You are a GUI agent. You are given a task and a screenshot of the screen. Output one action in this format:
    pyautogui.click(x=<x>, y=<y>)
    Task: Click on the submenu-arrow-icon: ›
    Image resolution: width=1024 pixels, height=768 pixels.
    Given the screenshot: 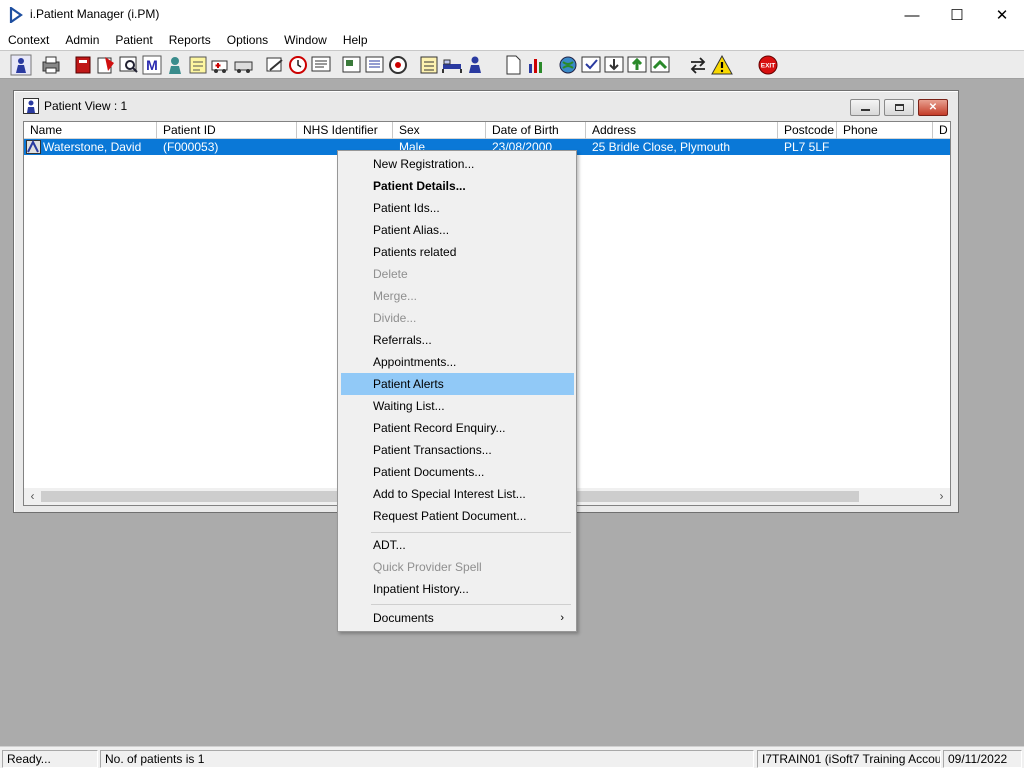 What is the action you would take?
    pyautogui.click(x=562, y=618)
    